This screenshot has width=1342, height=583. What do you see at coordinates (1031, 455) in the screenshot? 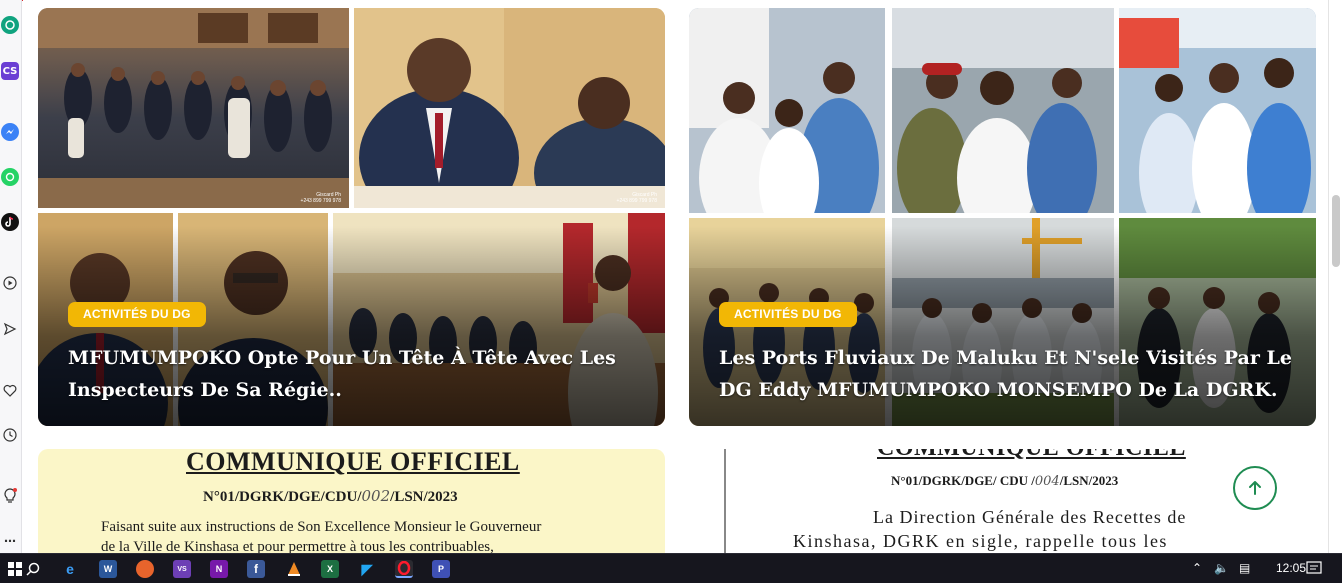
I see `doc-title-2: COMMUNIQUE OFFICIEL` at bounding box center [1031, 455].